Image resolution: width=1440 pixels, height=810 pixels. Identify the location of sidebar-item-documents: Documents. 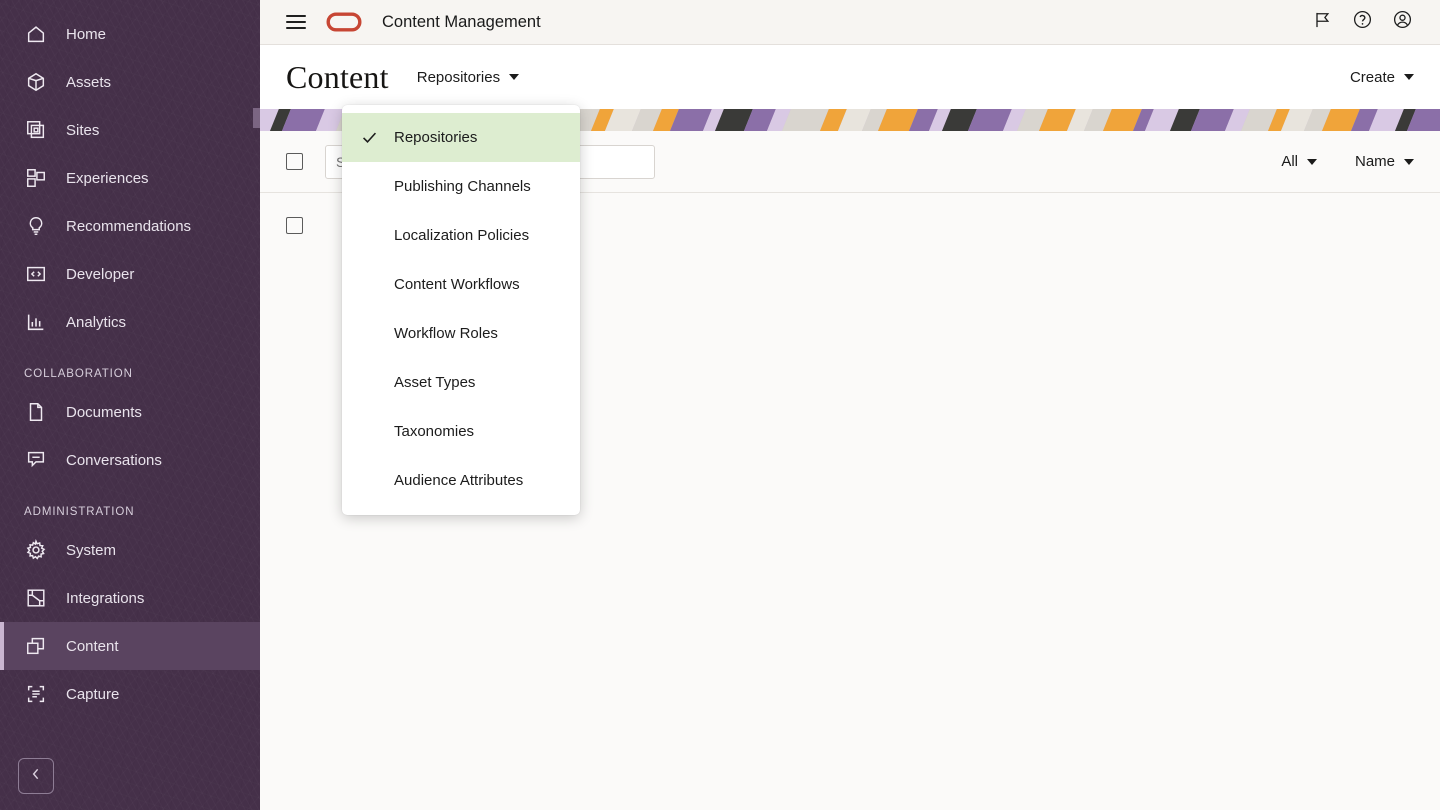
(130, 412).